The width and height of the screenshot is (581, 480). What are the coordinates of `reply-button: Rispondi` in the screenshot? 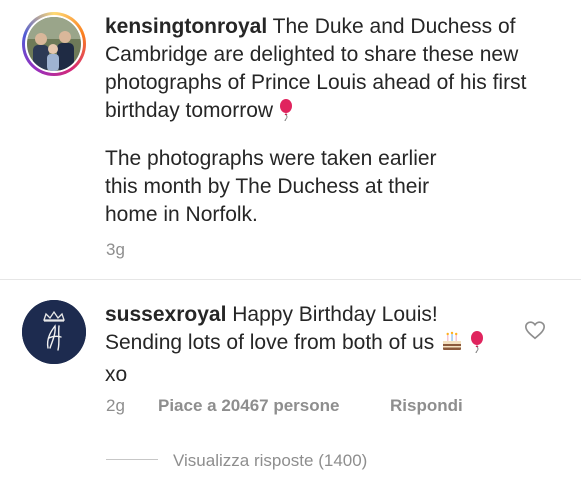 It's located at (426, 406).